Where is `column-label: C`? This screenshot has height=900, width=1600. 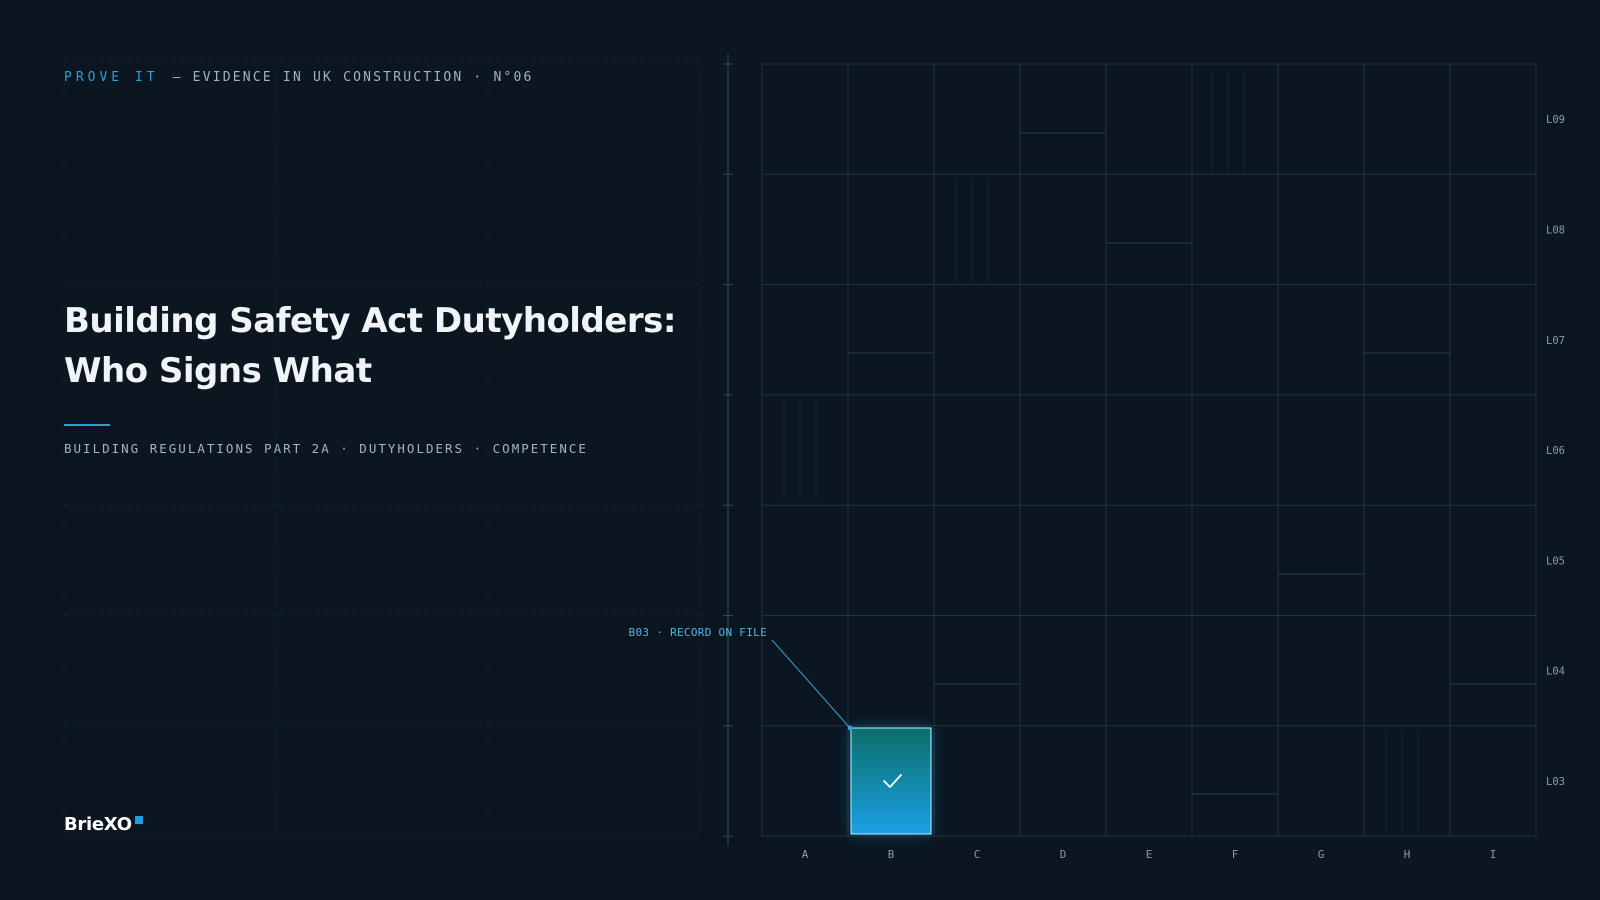
column-label: C is located at coordinates (977, 854).